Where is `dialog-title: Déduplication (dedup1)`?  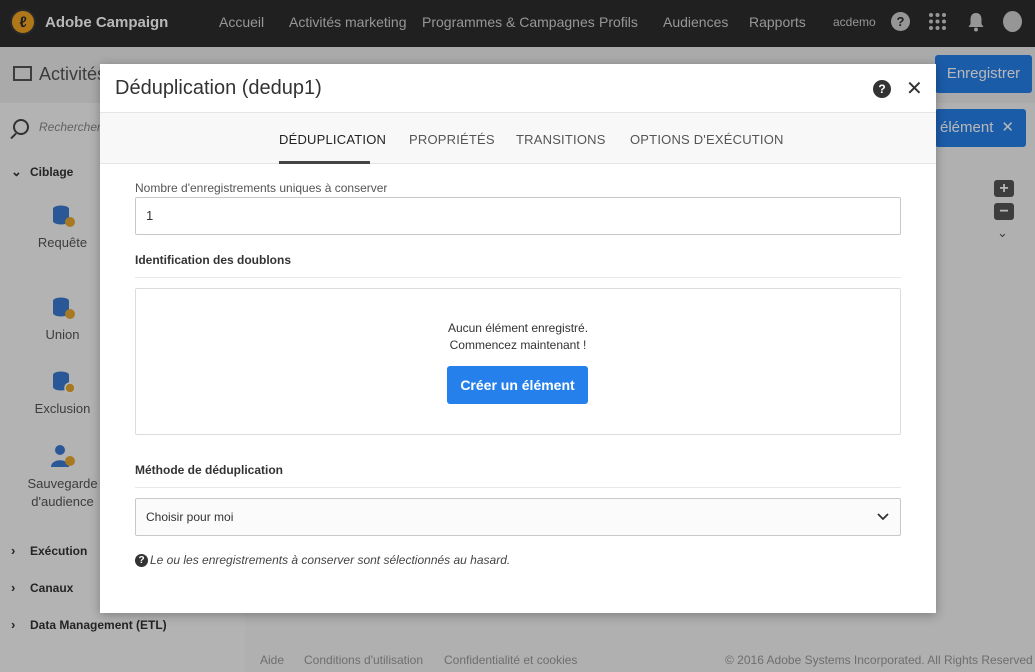 dialog-title: Déduplication (dedup1) is located at coordinates (218, 88).